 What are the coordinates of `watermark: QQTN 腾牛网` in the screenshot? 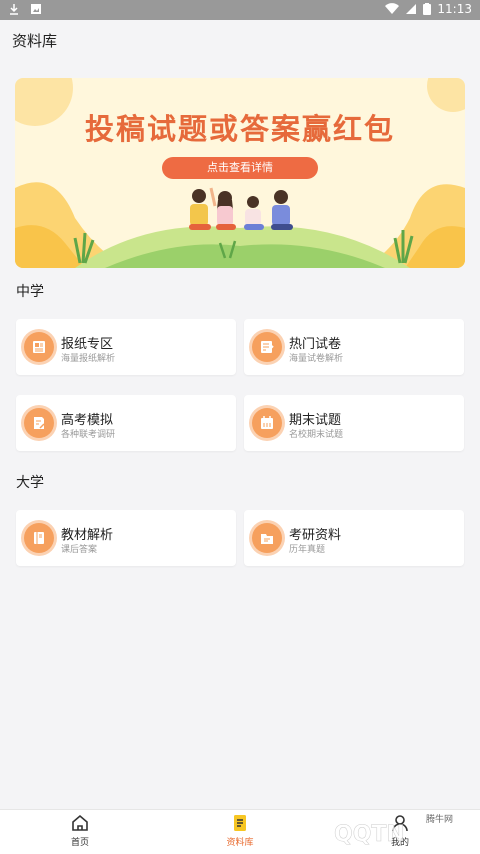 It's located at (384, 830).